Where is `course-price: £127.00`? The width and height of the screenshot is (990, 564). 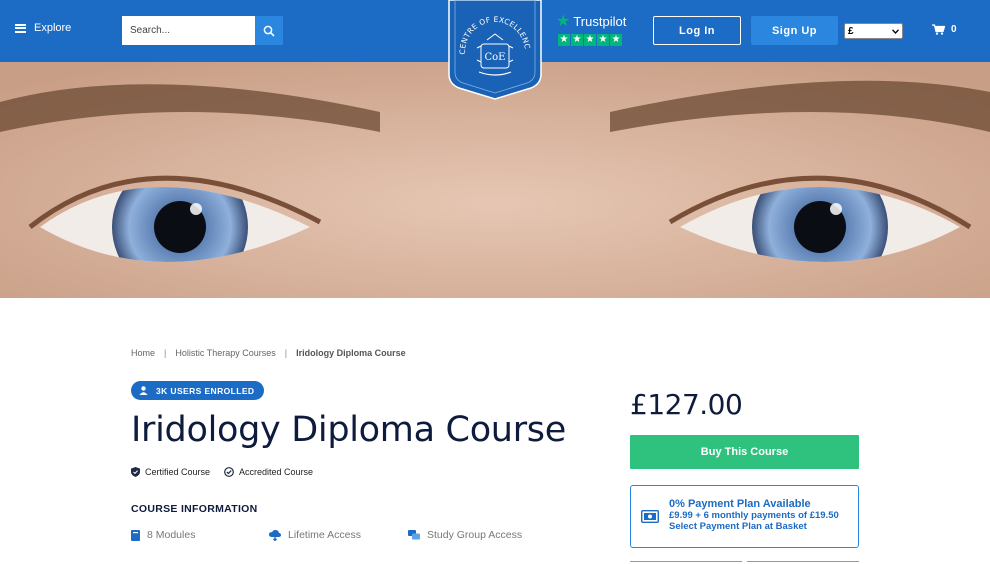 course-price: £127.00 is located at coordinates (686, 404).